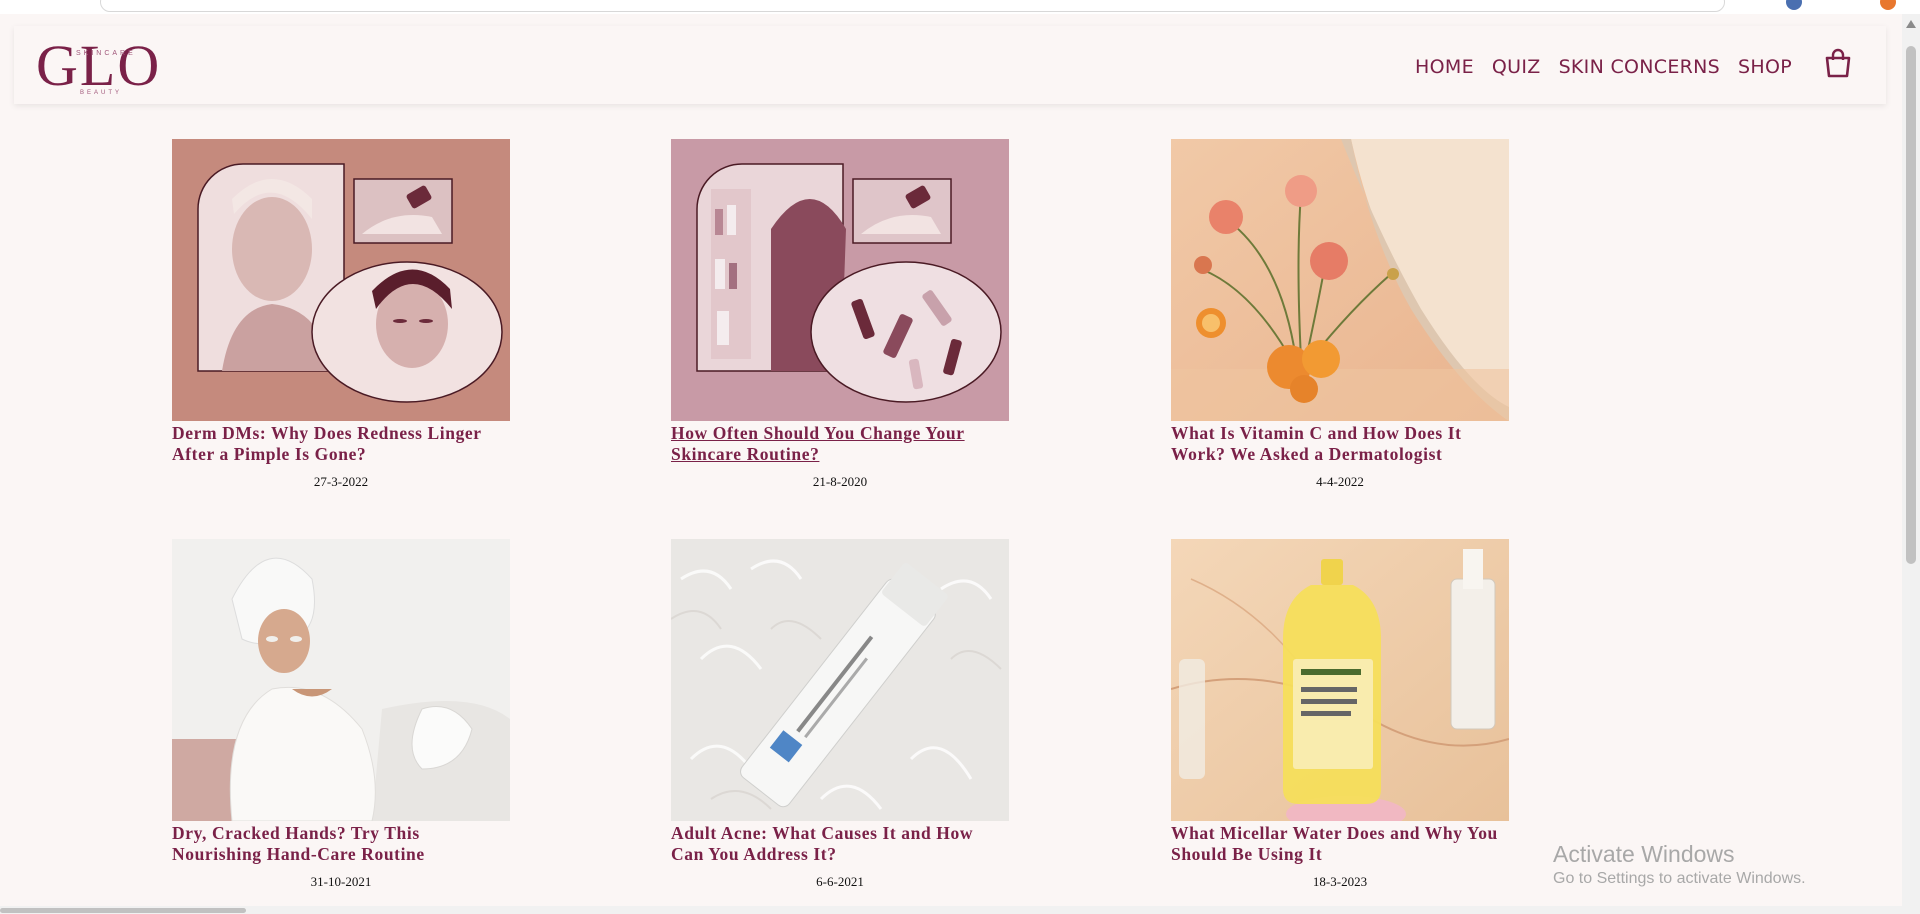  Describe the element at coordinates (1838, 63) in the screenshot. I see `shopping-bag-icon` at that location.